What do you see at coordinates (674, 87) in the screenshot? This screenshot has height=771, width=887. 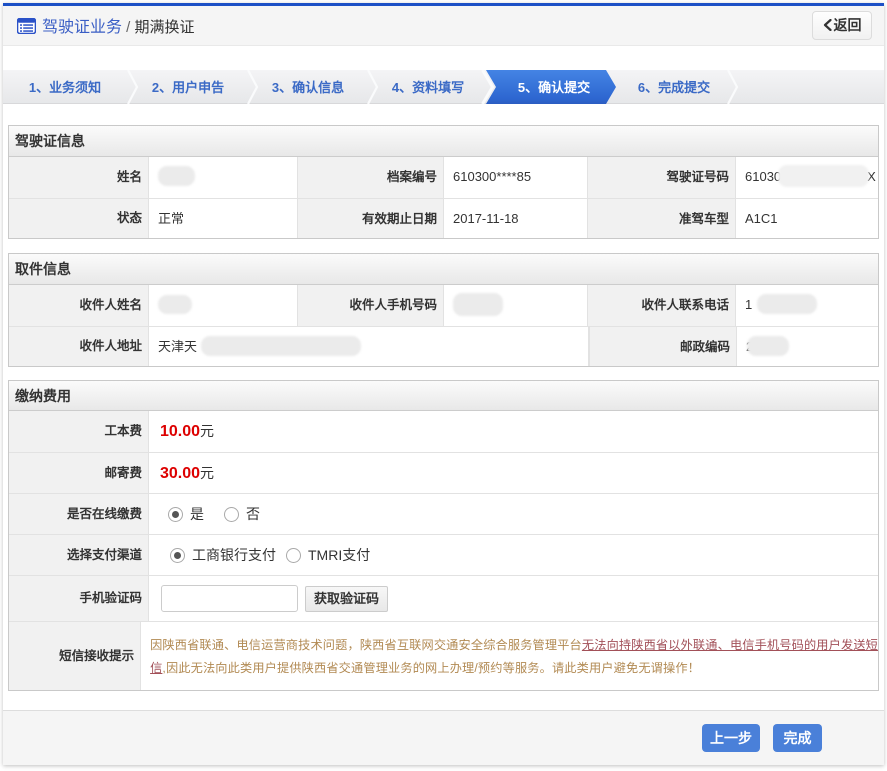 I see `svg-text: 6、完成提交` at bounding box center [674, 87].